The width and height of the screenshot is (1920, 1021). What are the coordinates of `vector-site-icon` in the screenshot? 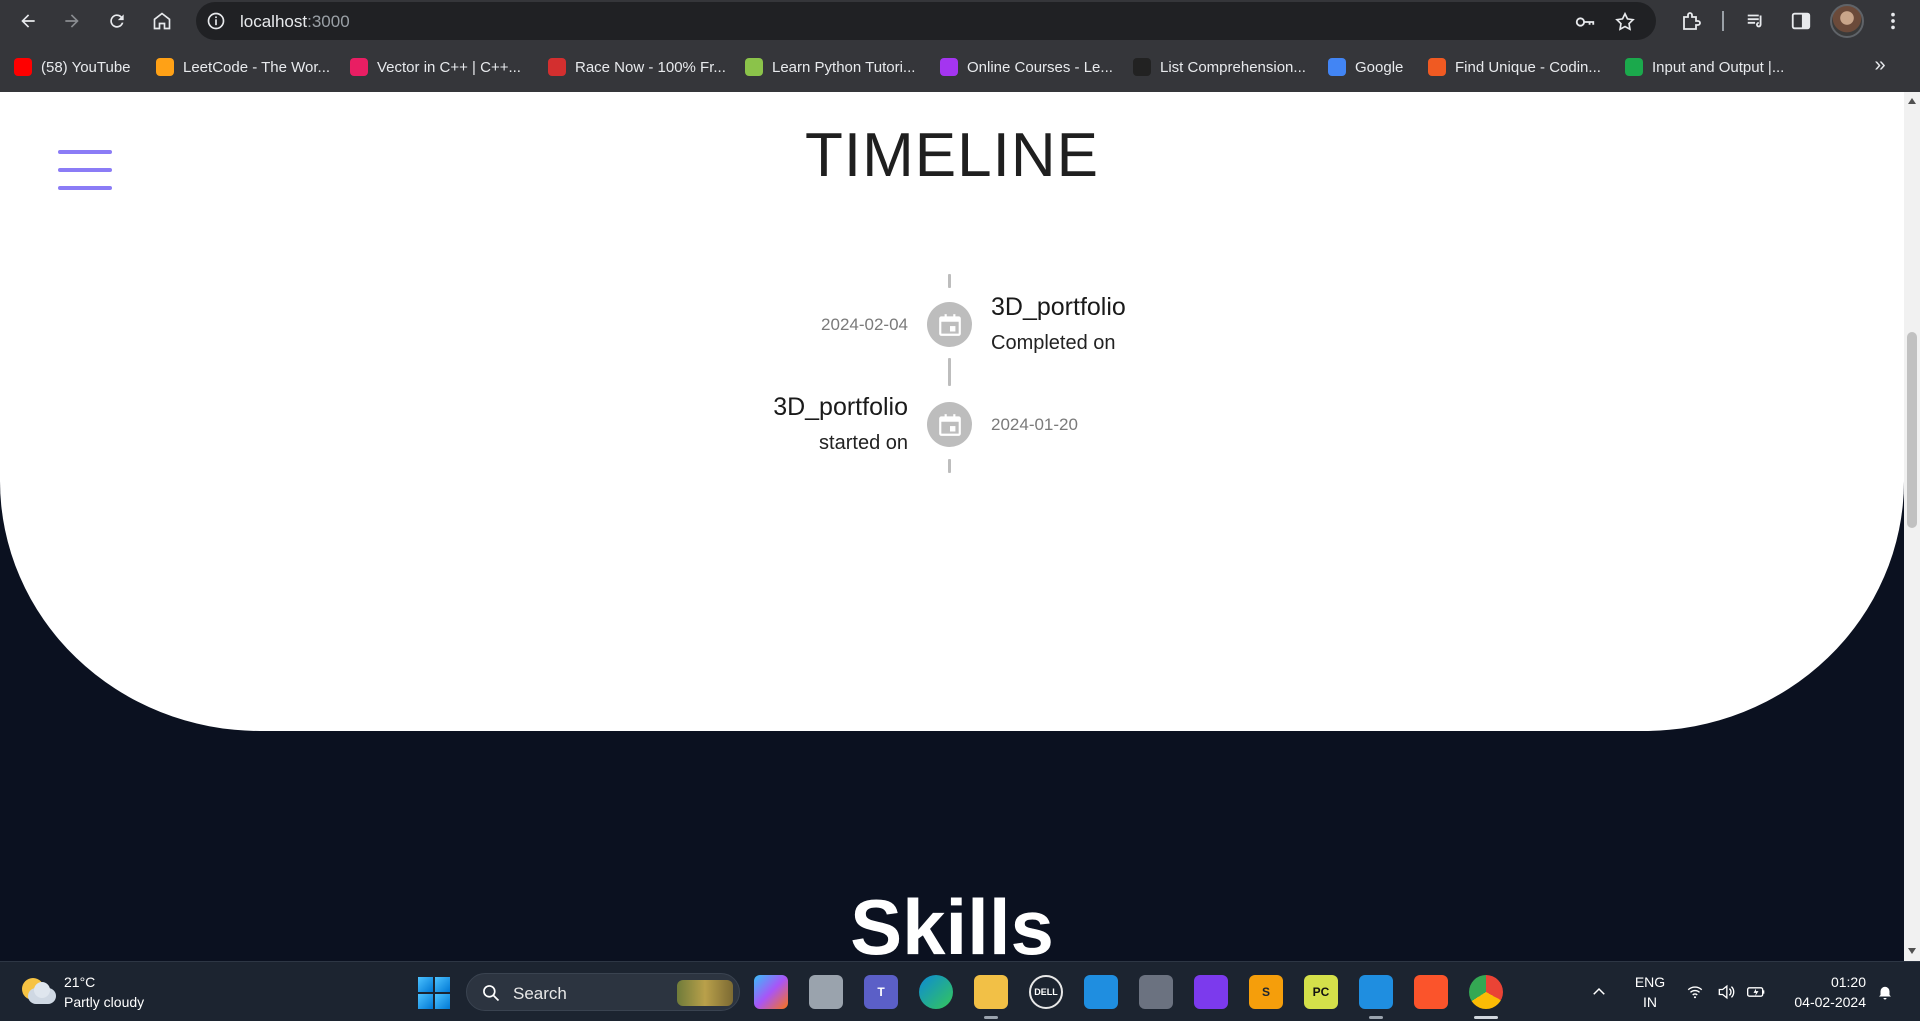 It's located at (359, 67).